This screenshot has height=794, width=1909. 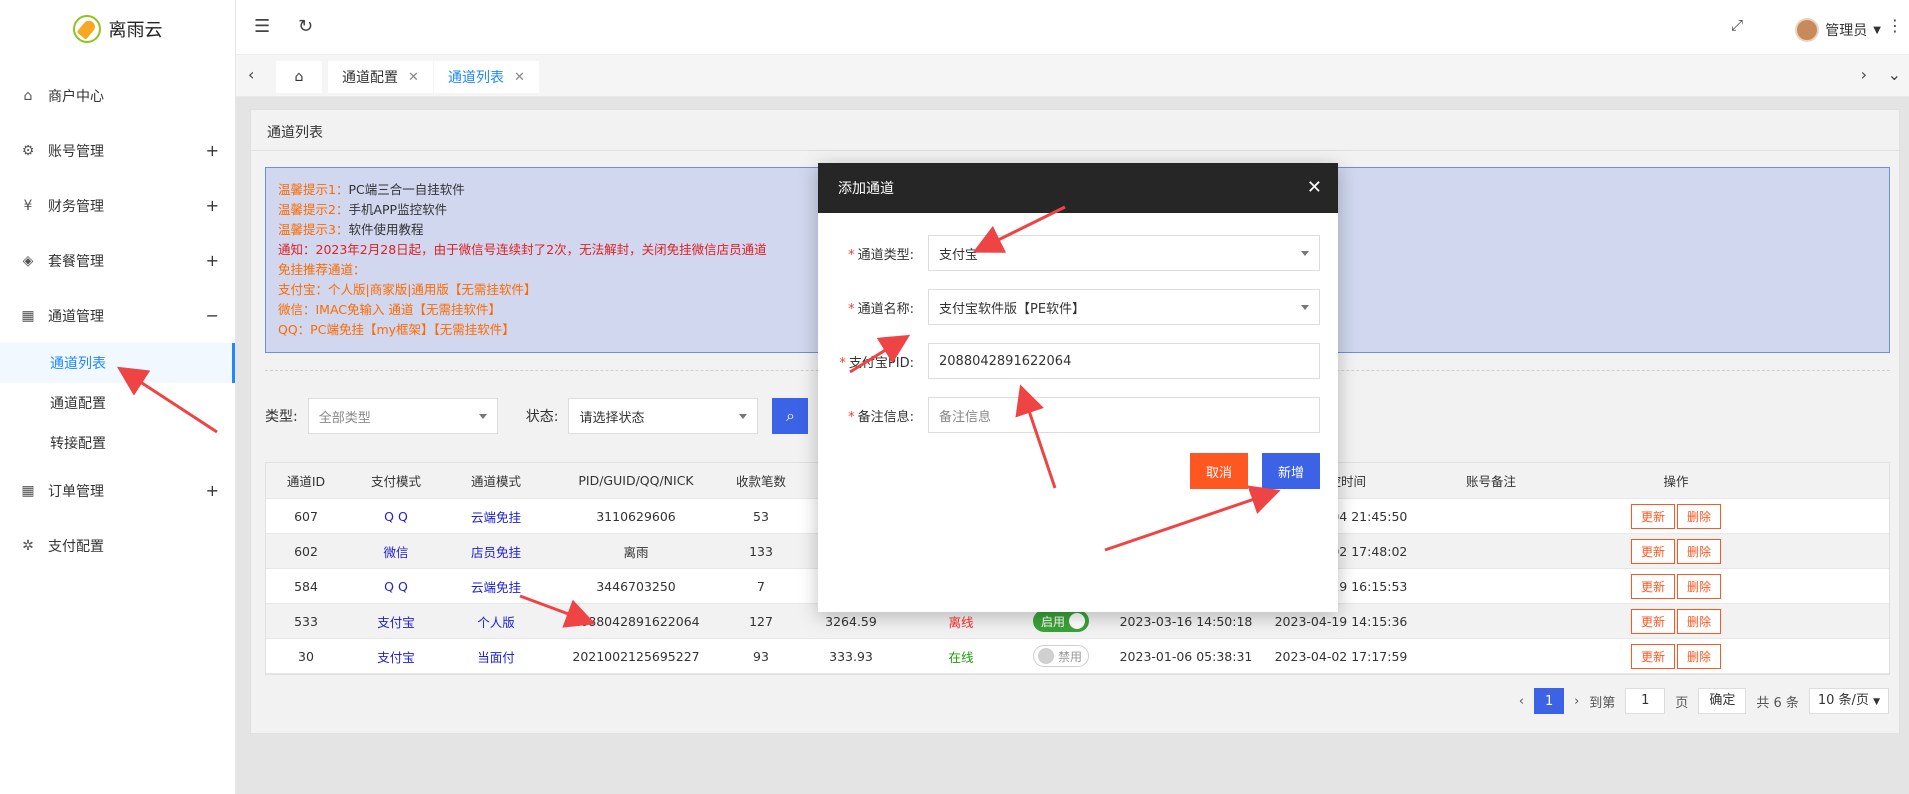 I want to click on sidebar-item-label: 通道管理, so click(x=76, y=316).